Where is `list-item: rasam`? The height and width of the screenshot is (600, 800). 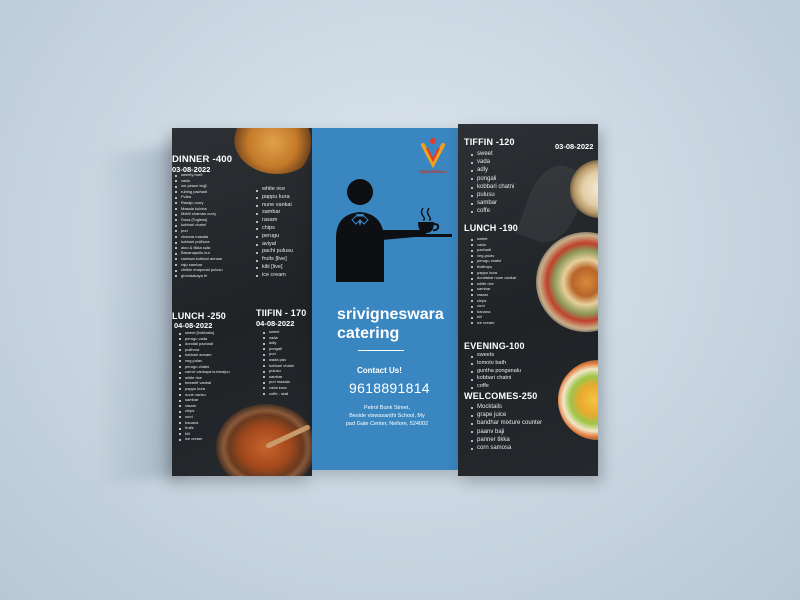
list-item: rasam is located at coordinates (274, 221).